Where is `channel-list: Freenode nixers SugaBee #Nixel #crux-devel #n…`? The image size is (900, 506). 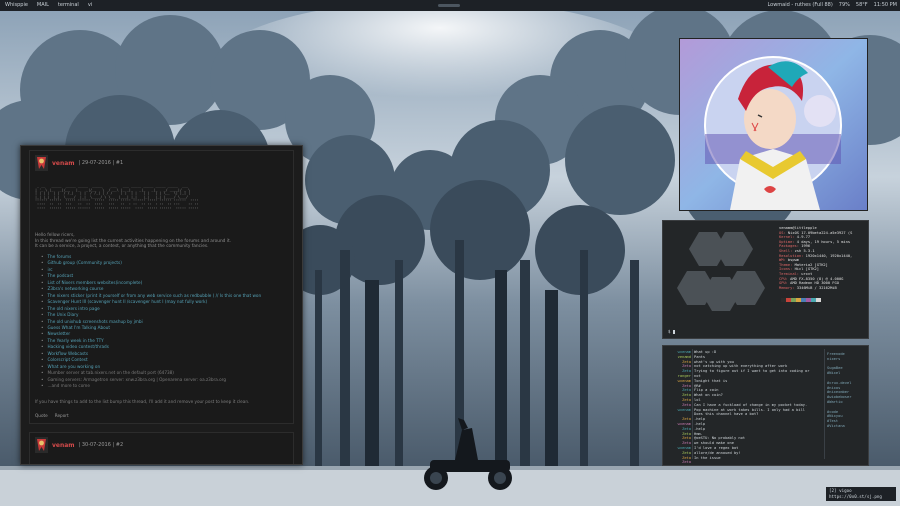
channel-list: Freenode nixers SugaBee #Nixel #crux-devel #n… is located at coordinates (845, 390).